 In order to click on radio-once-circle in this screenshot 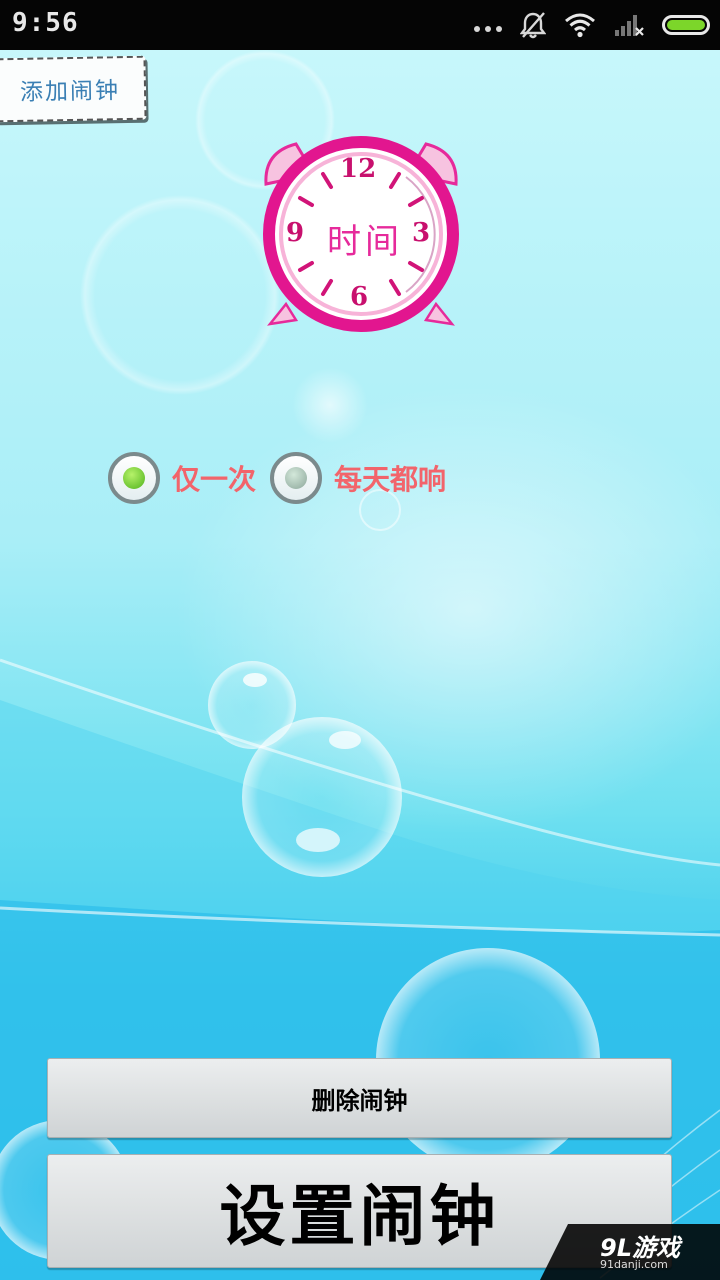, I will do `click(134, 478)`.